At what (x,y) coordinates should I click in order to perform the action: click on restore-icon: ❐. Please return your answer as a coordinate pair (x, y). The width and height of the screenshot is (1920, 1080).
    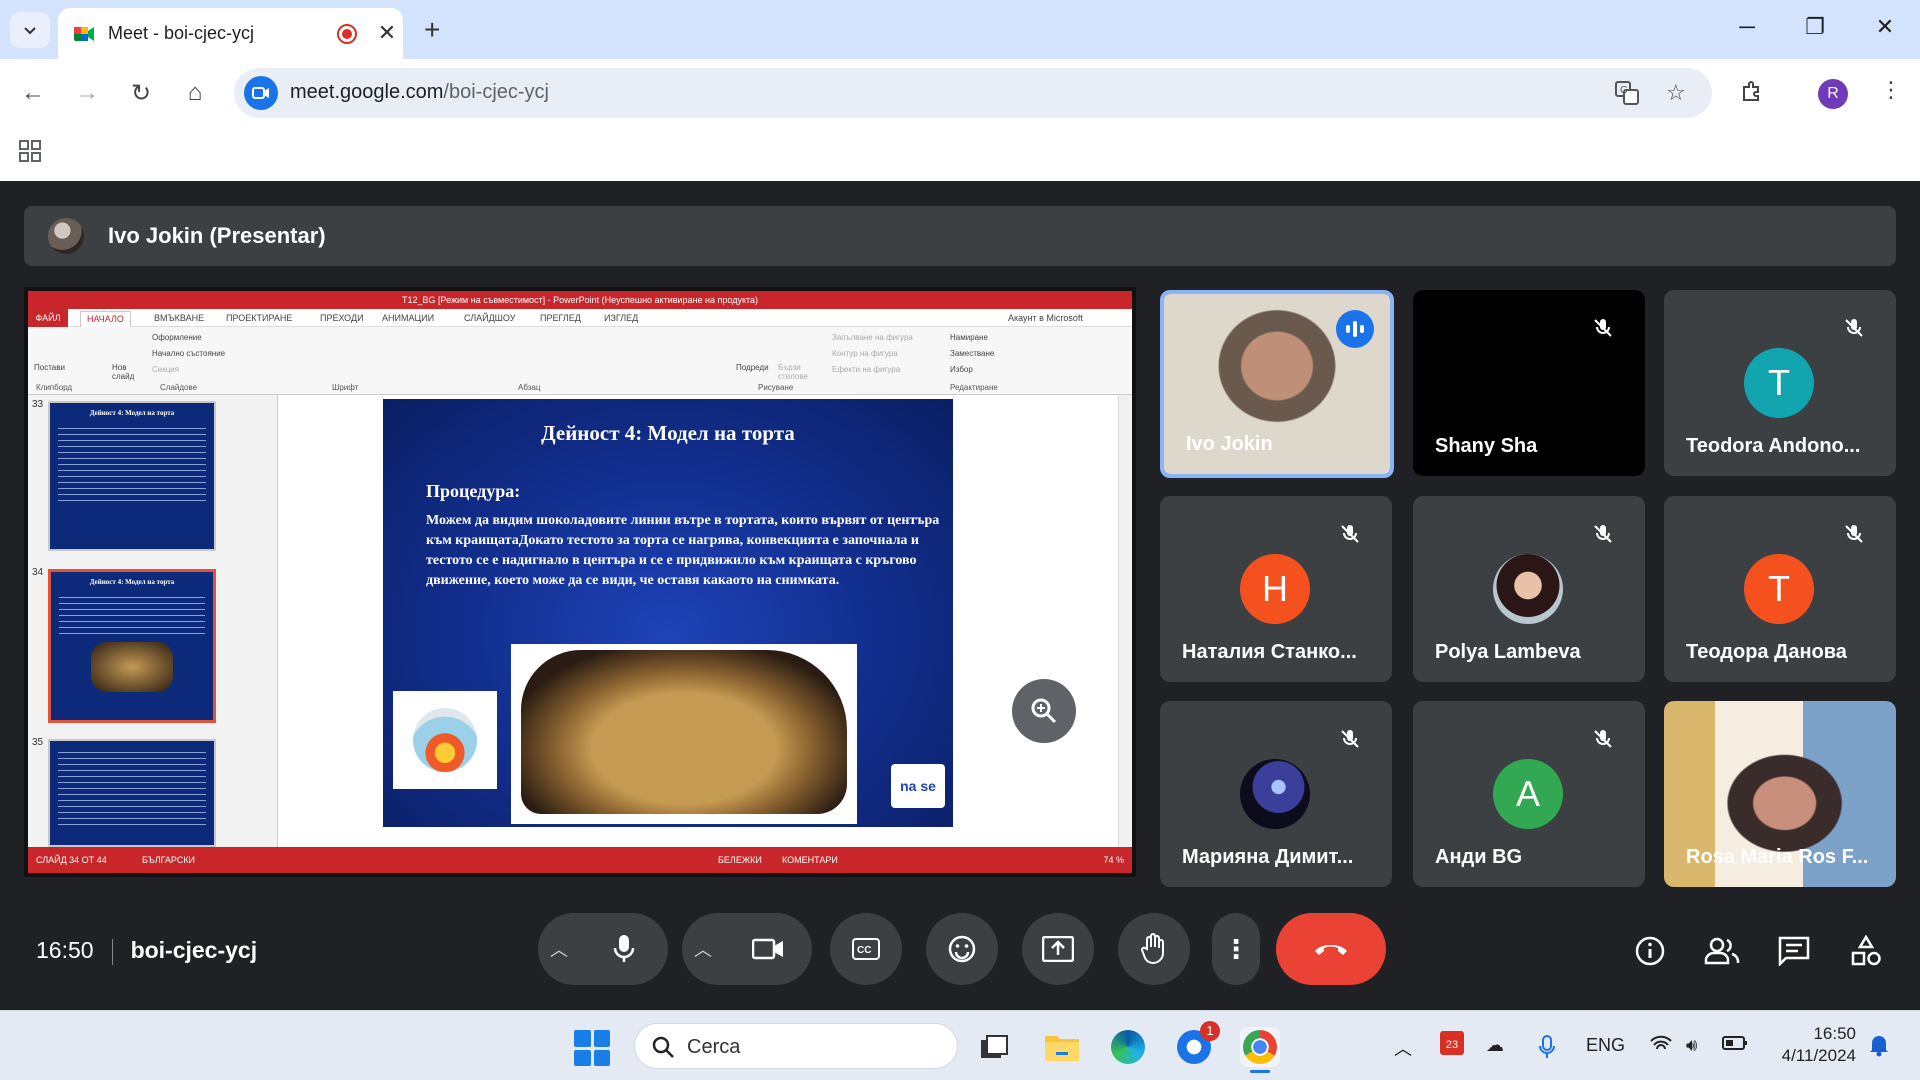
    Looking at the image, I should click on (1815, 27).